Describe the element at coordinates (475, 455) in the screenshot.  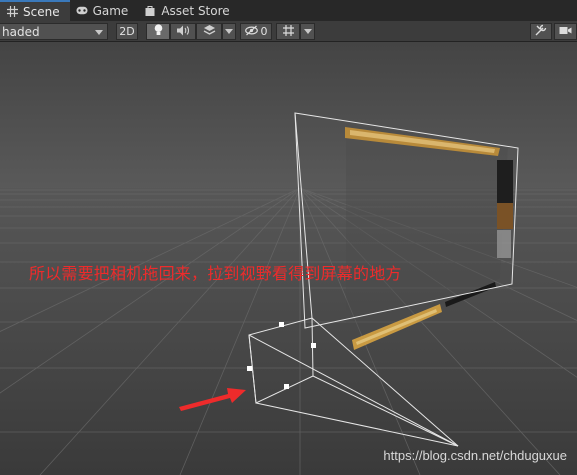
I see `watermark-text: https://blog.csdn.net/chduguxue` at that location.